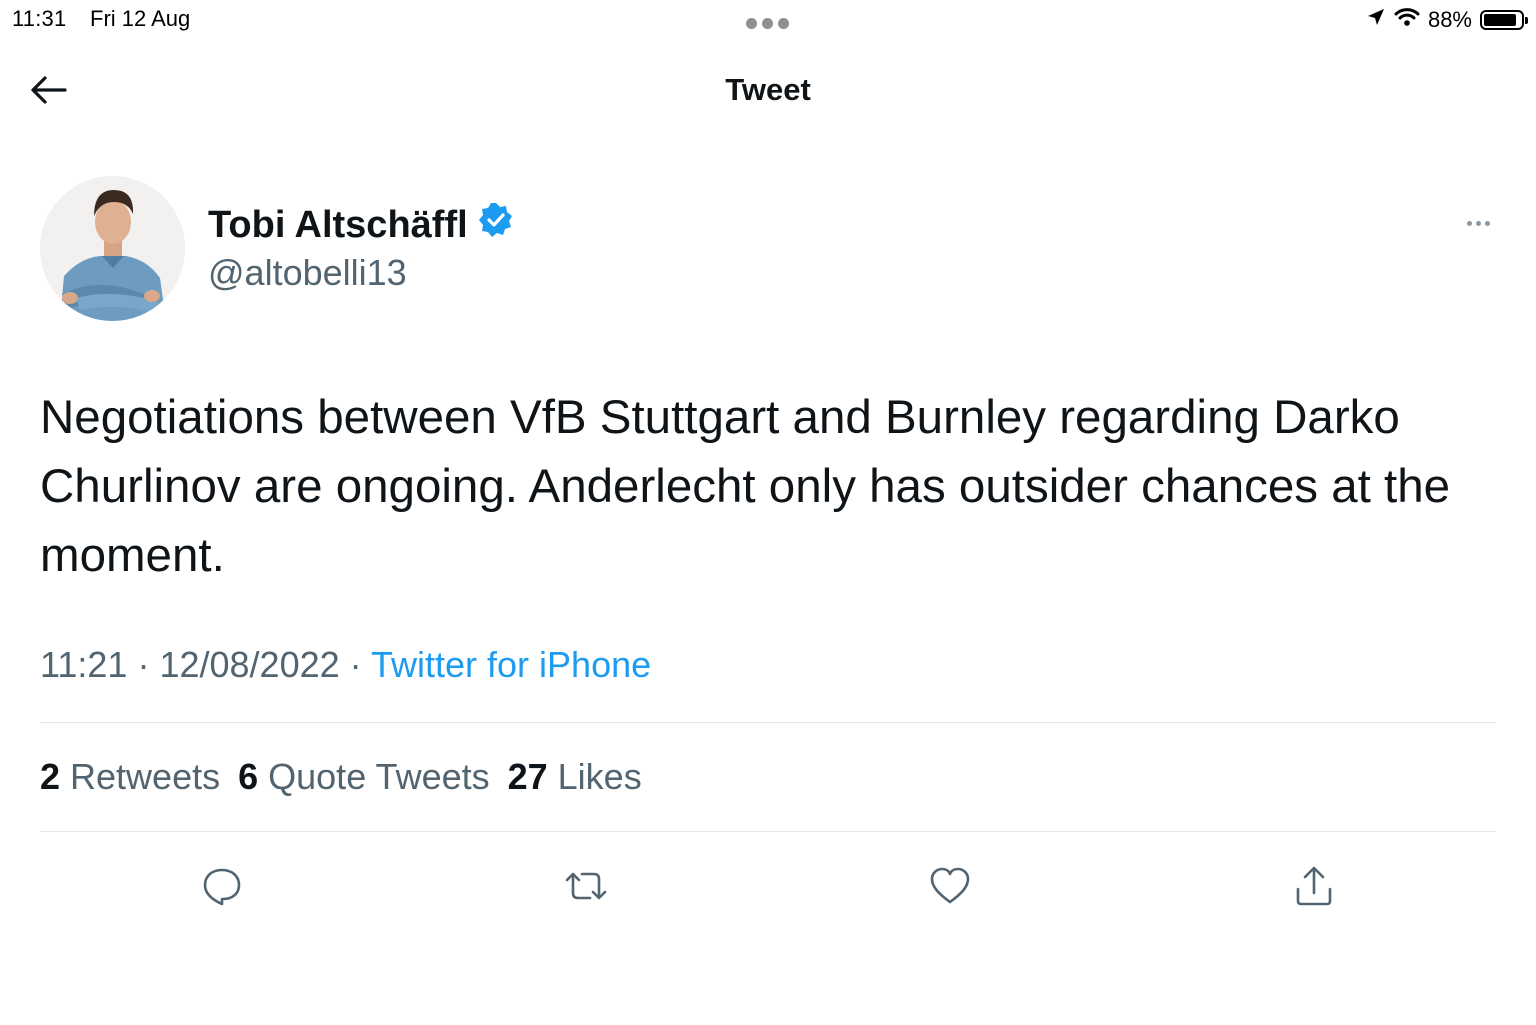  I want to click on status-date: Fri 12 Aug, so click(140, 18).